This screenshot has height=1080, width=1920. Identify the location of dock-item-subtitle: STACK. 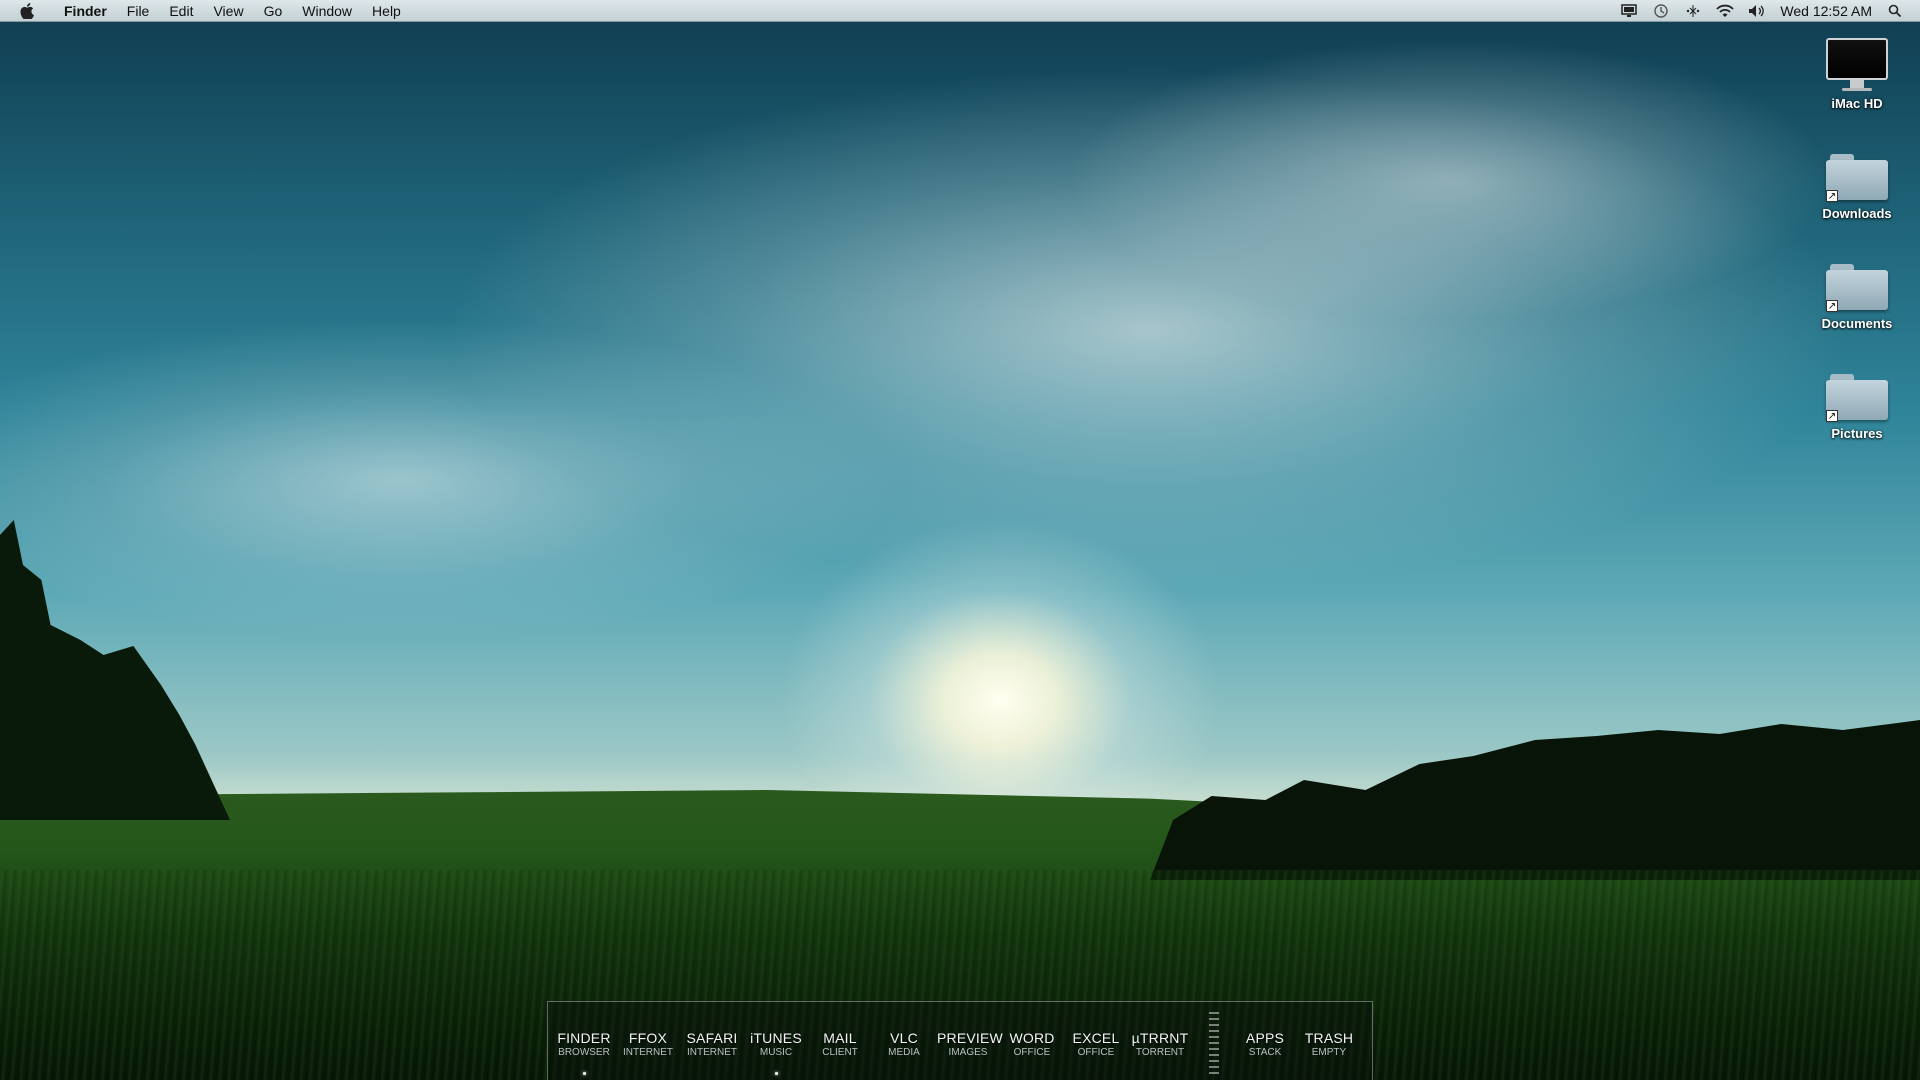
(1265, 1052).